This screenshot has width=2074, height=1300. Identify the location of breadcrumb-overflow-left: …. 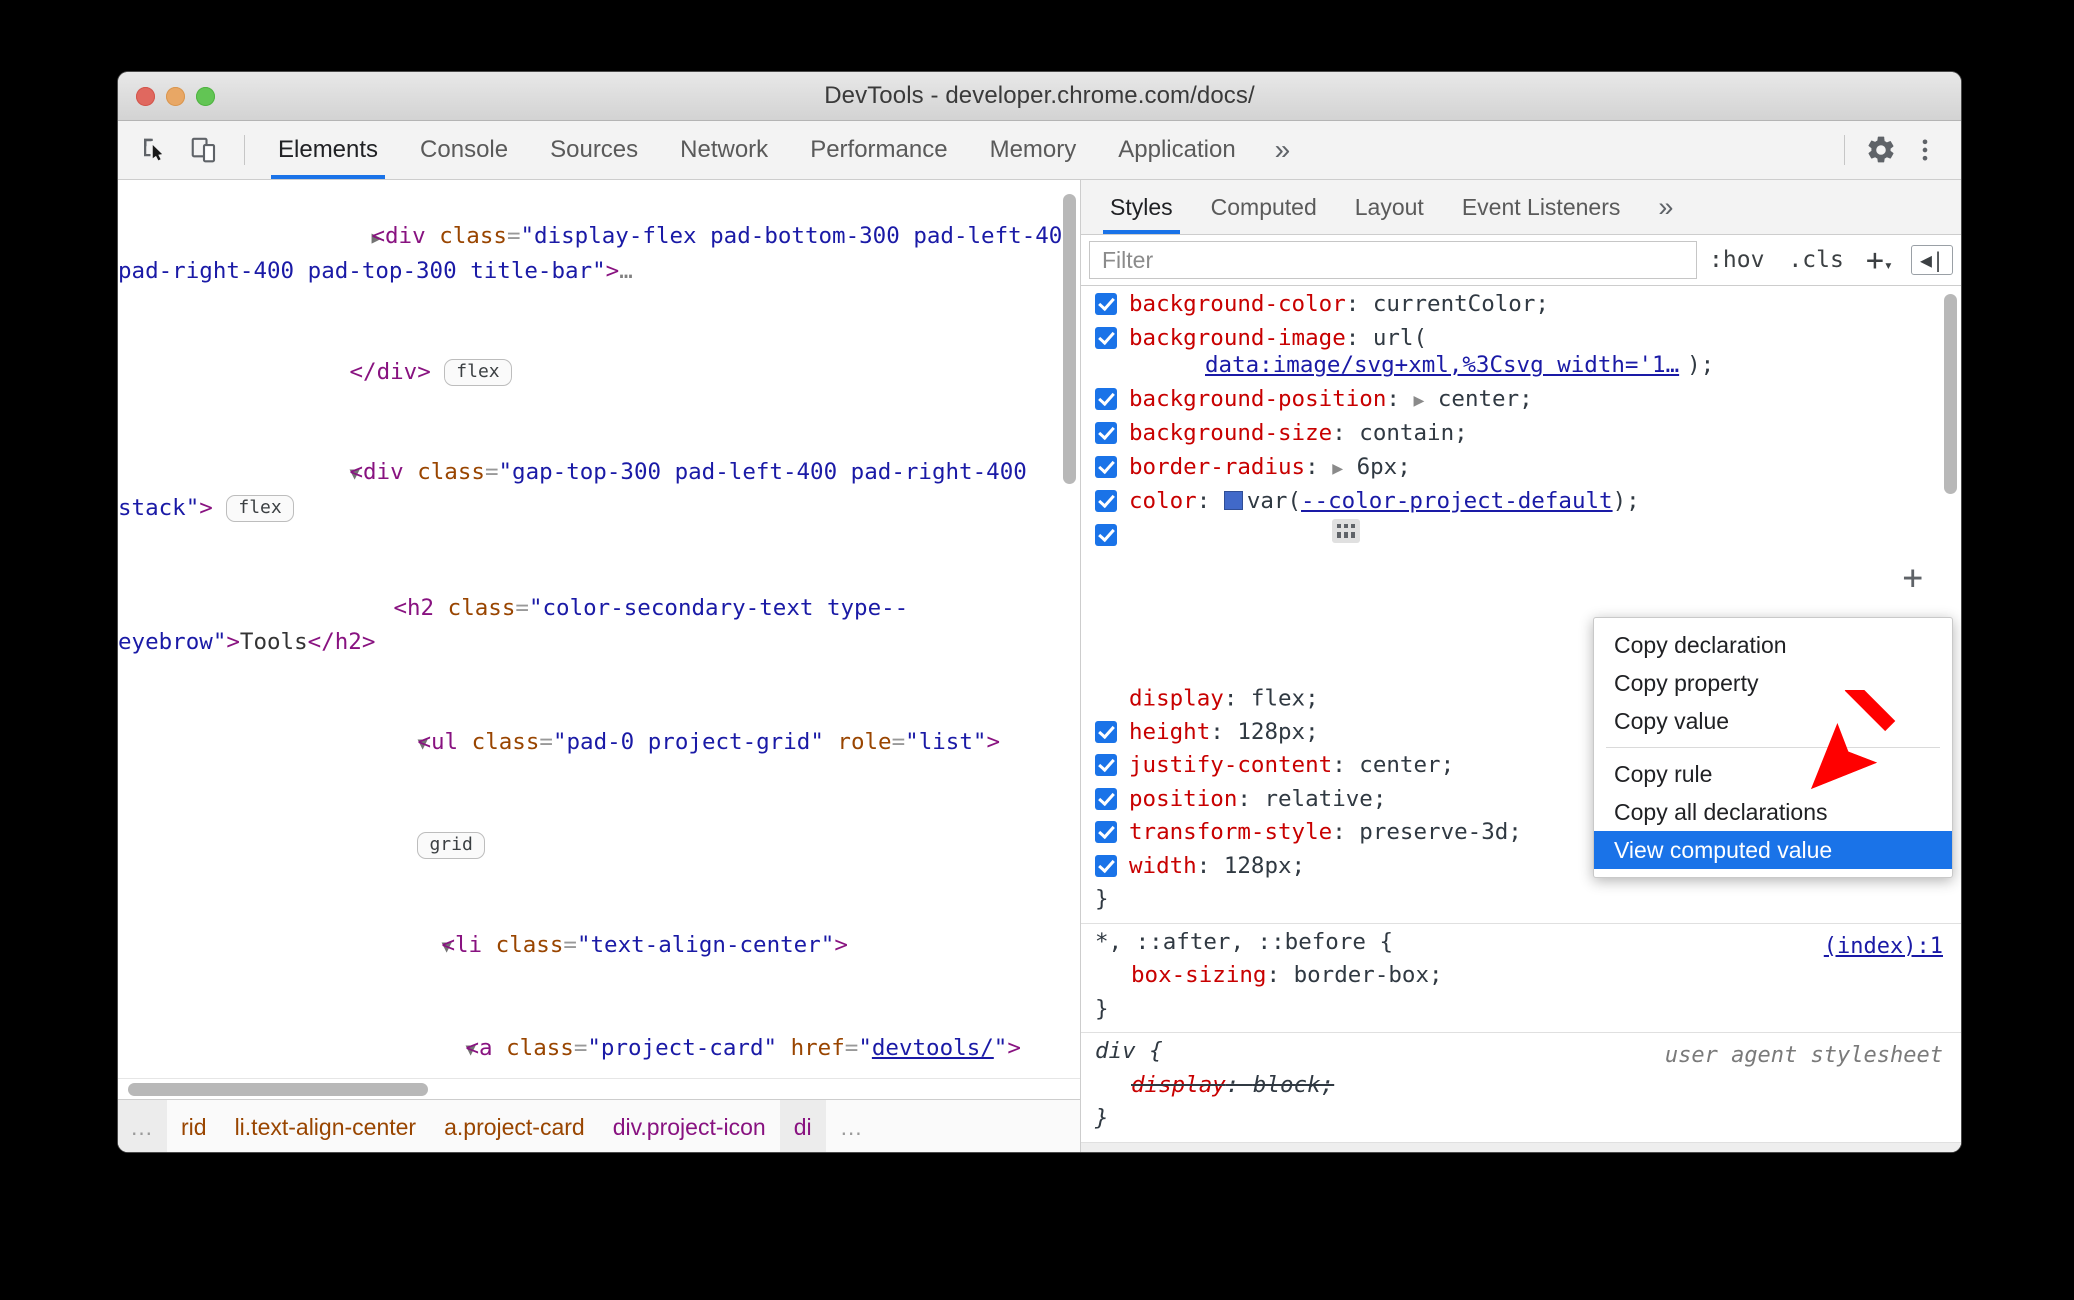
(142, 1126).